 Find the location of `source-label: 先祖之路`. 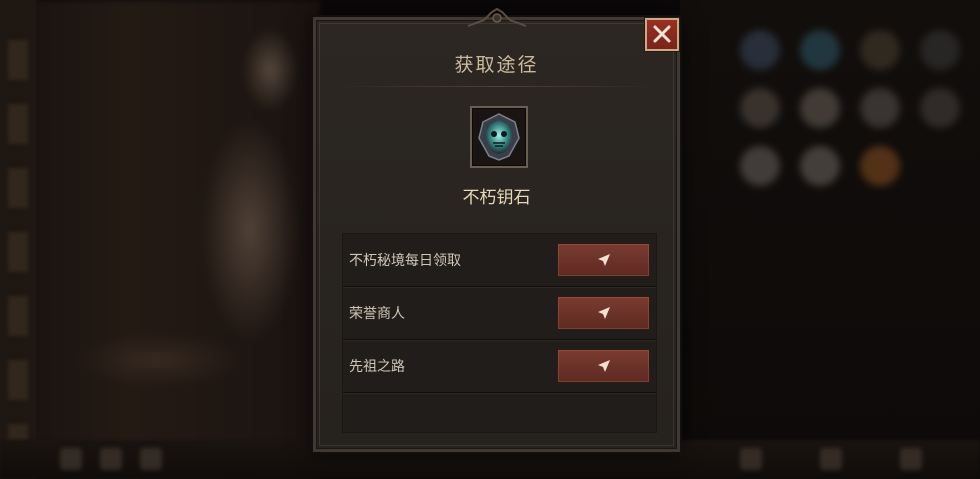

source-label: 先祖之路 is located at coordinates (377, 367).